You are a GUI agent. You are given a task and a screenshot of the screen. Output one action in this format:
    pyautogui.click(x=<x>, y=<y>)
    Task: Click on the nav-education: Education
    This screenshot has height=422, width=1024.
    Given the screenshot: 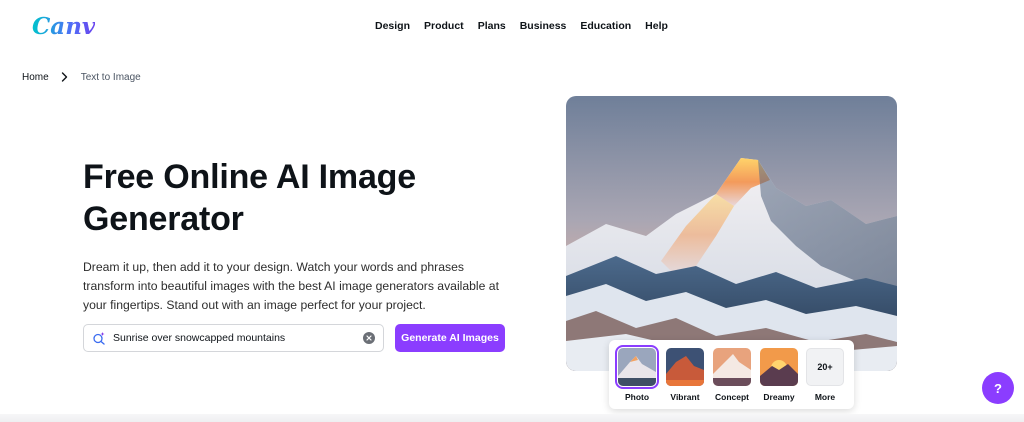 What is the action you would take?
    pyautogui.click(x=605, y=26)
    